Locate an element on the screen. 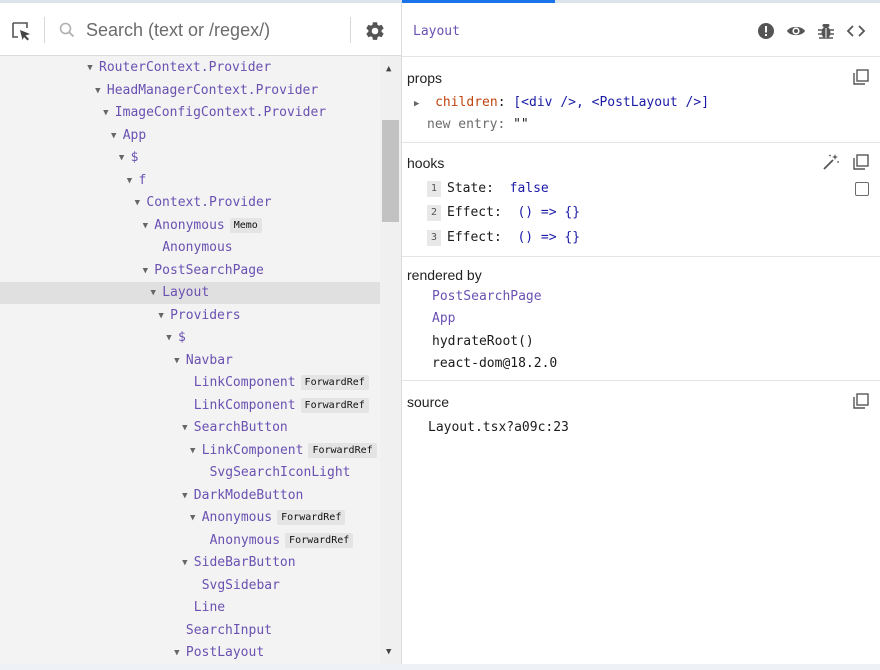 The height and width of the screenshot is (670, 880). tree-row: ▼ LinkComponent ForwardRef is located at coordinates (190, 451).